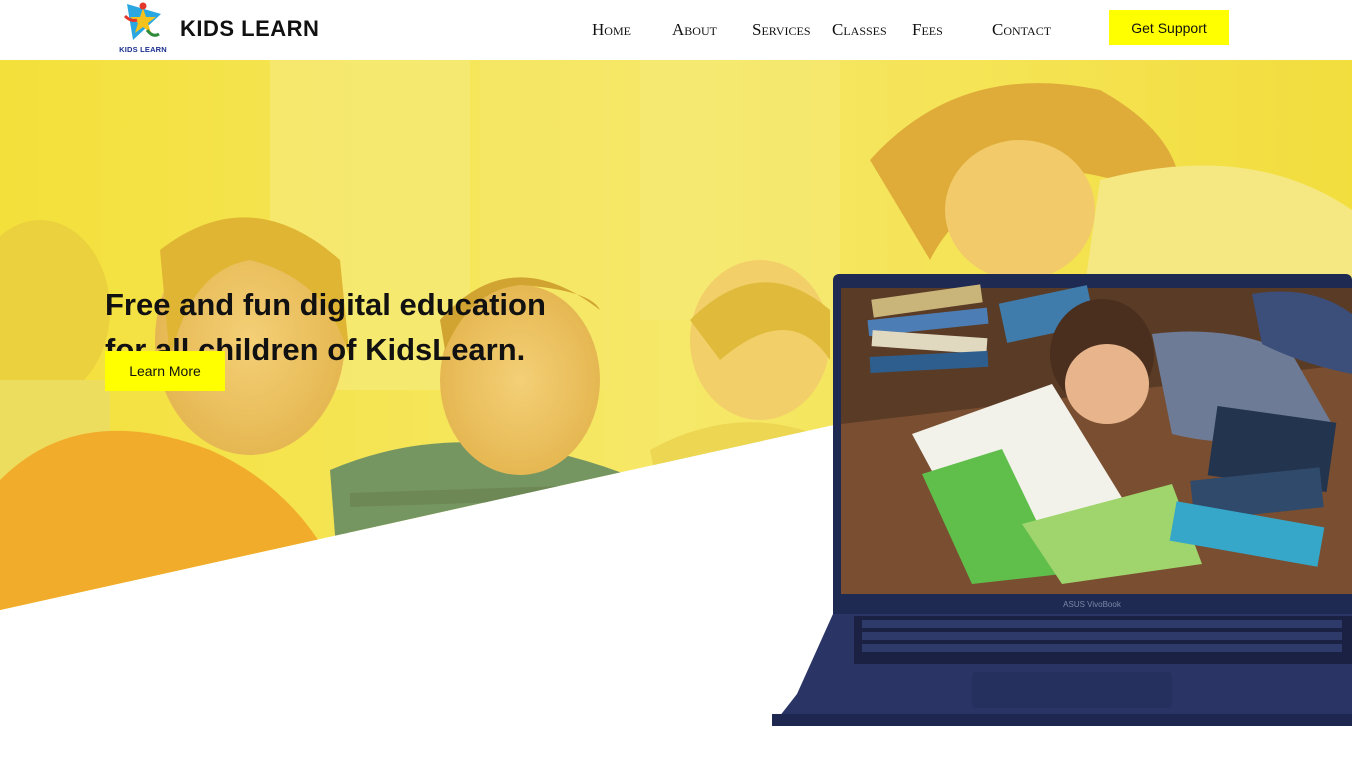 The width and height of the screenshot is (1352, 768). I want to click on nav-home: Home, so click(611, 30).